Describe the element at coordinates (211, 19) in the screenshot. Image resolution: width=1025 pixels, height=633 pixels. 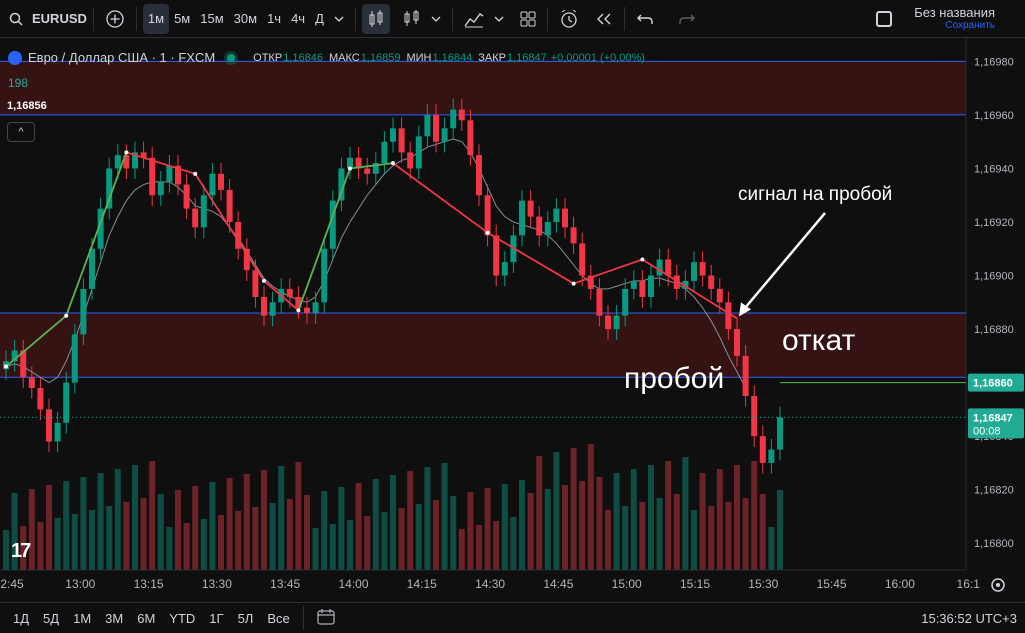
I see `interval-15m: 15м` at that location.